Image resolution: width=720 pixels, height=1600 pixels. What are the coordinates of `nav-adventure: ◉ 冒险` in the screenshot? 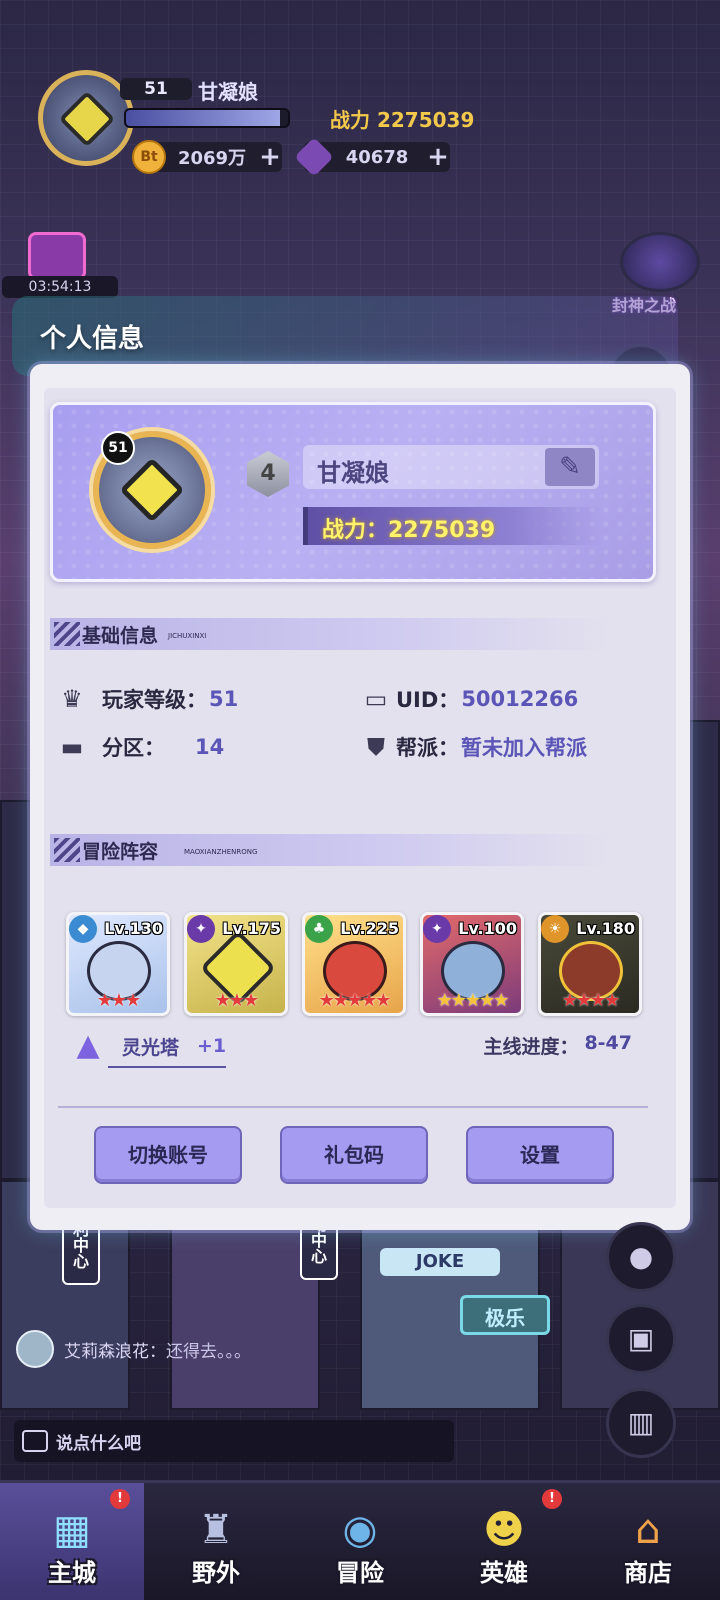 It's located at (360, 1541).